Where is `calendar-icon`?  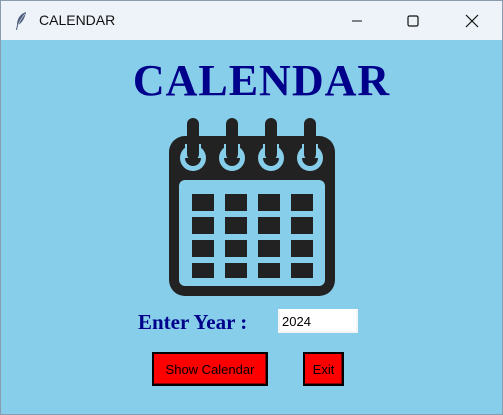
calendar-icon is located at coordinates (252, 207).